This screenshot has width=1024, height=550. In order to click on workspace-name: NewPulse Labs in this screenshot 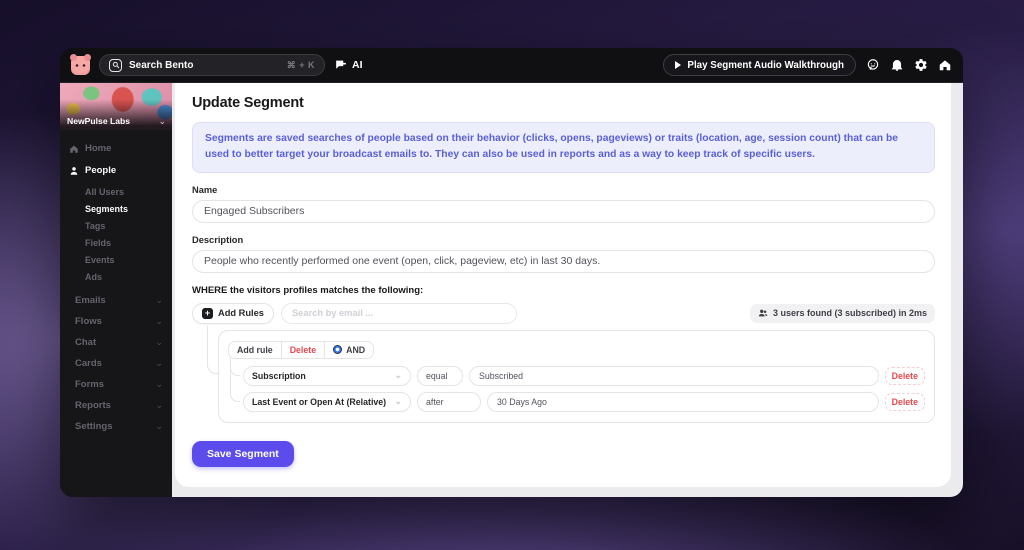, I will do `click(99, 121)`.